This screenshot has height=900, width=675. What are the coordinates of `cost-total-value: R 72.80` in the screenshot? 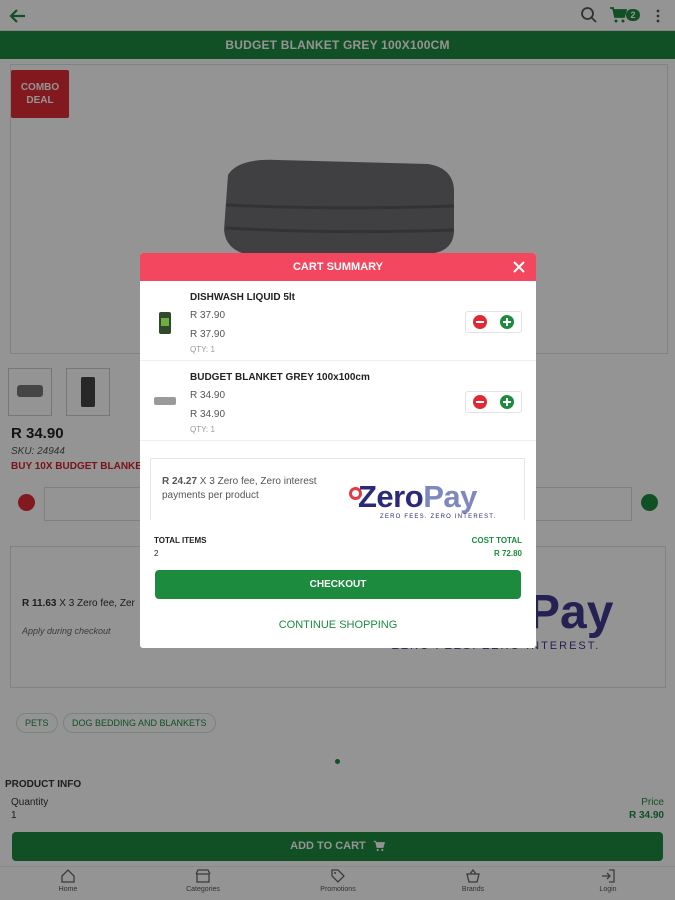 It's located at (507, 553).